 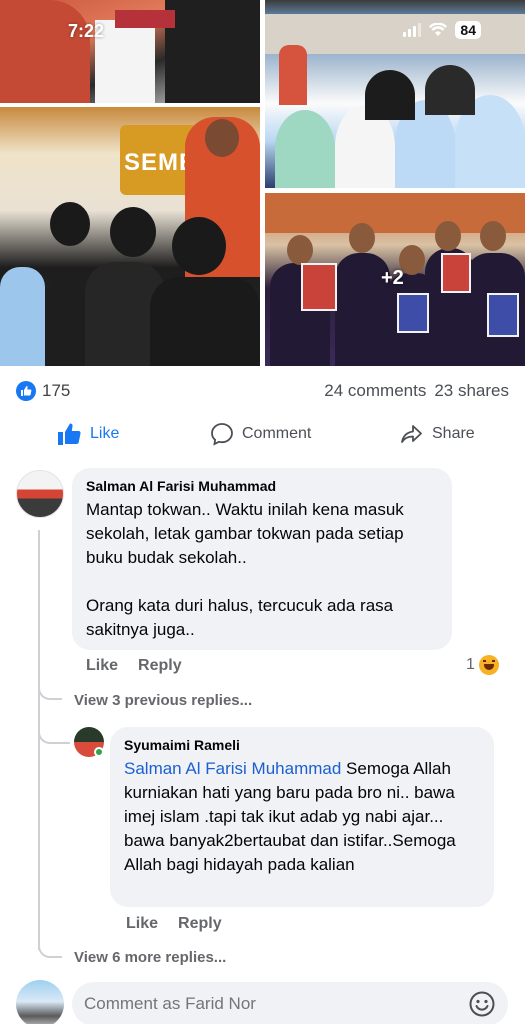 What do you see at coordinates (174, 924) in the screenshot?
I see `reply-meta: Like Reply` at bounding box center [174, 924].